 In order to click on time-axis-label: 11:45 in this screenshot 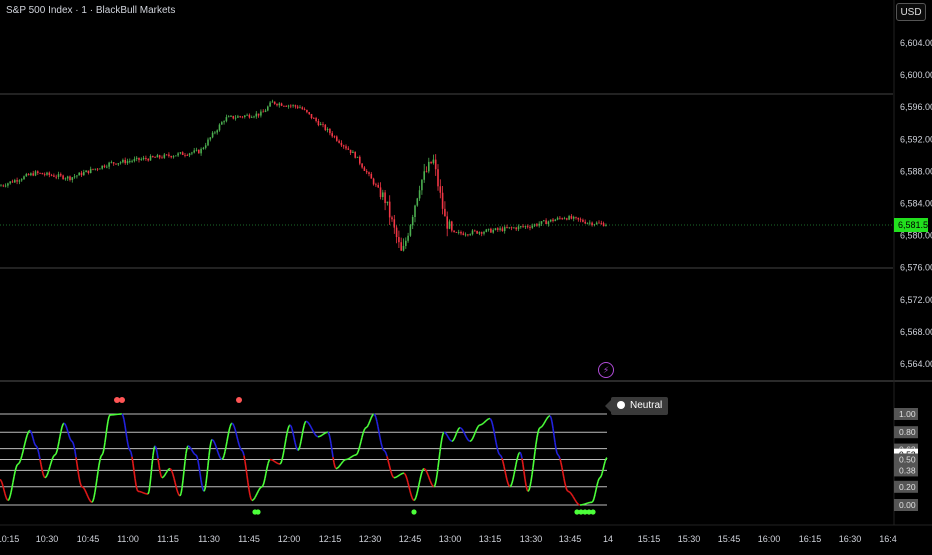, I will do `click(249, 539)`.